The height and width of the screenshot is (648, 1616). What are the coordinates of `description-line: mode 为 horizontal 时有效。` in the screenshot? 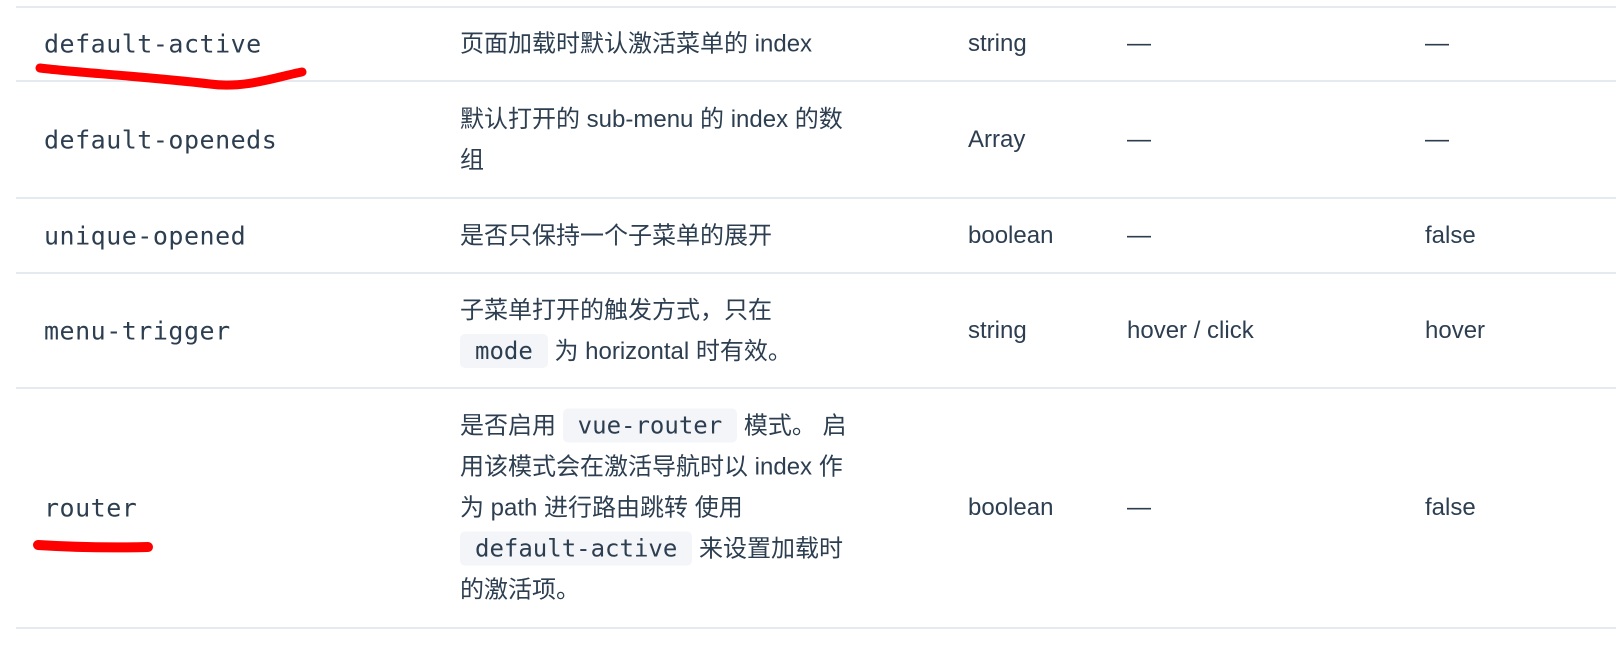 It's located at (690, 351).